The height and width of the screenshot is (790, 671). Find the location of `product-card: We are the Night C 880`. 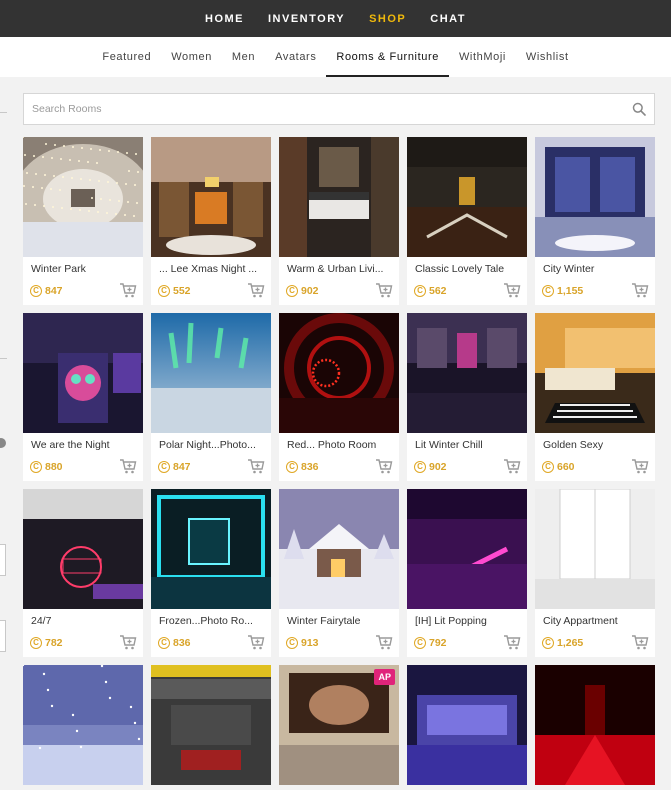

product-card: We are the Night C 880 is located at coordinates (83, 397).